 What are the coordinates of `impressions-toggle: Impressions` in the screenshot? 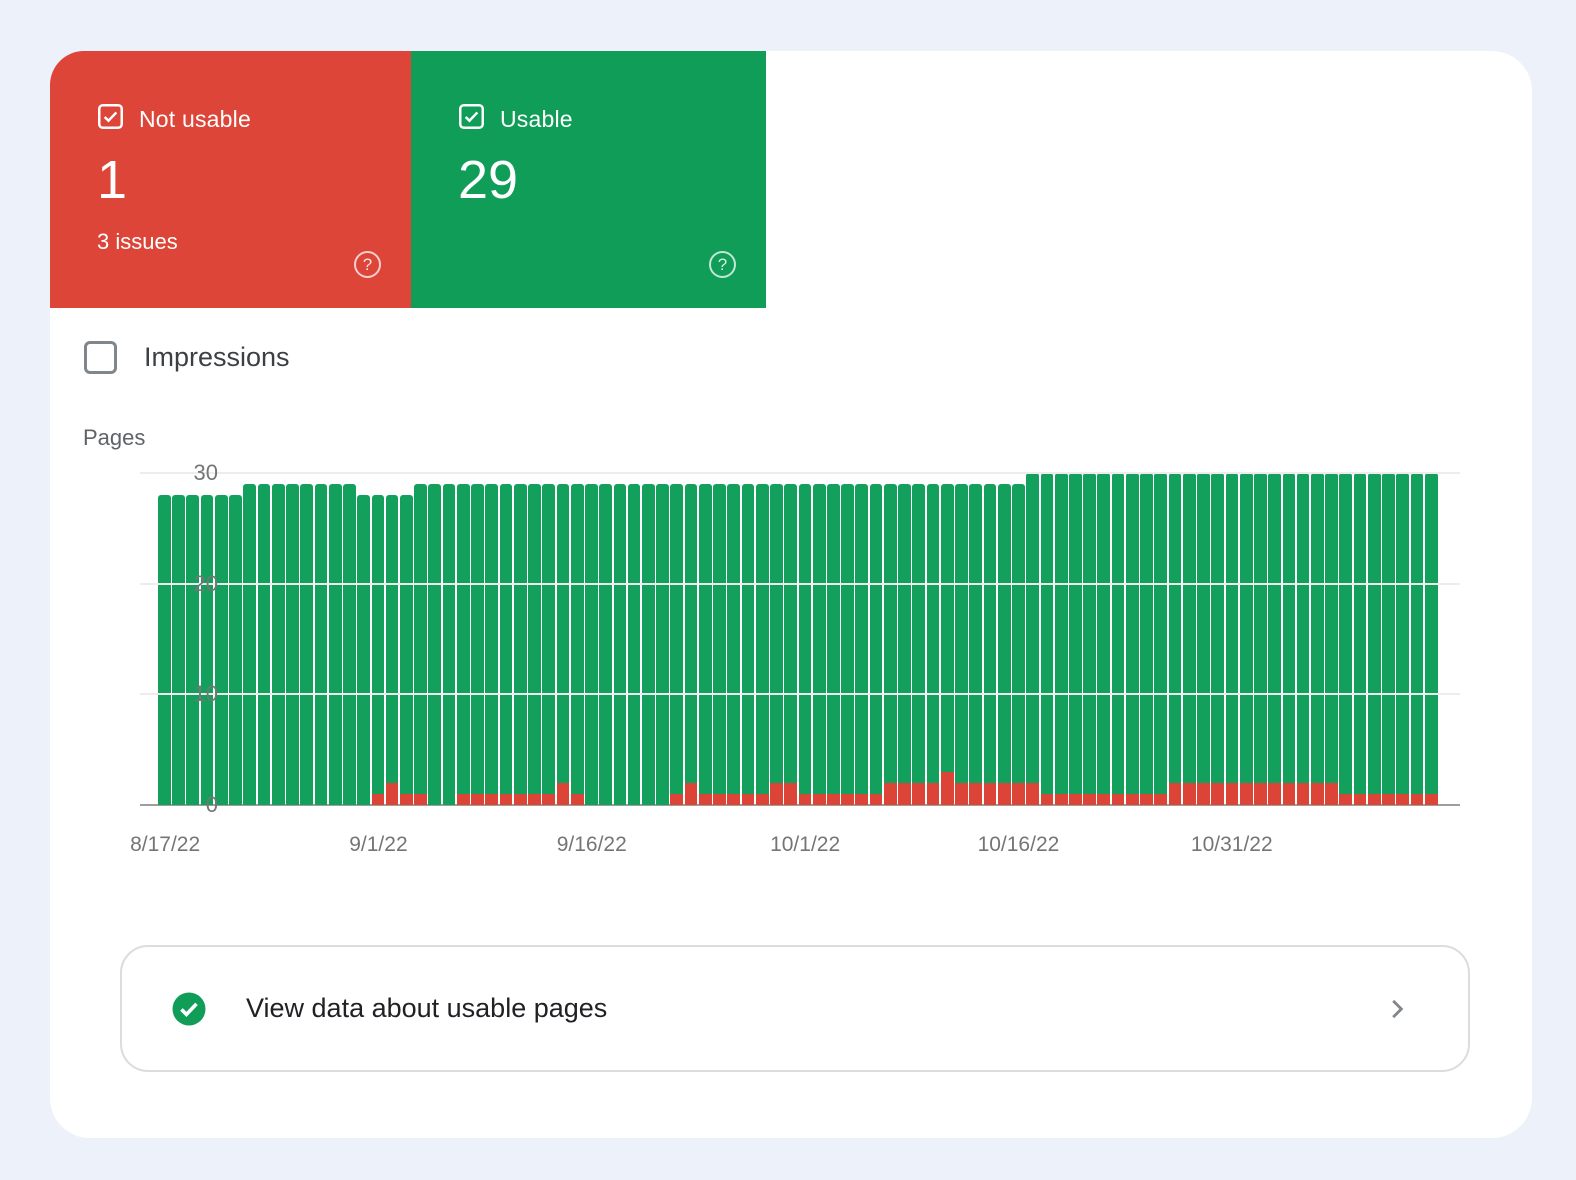 It's located at (187, 357).